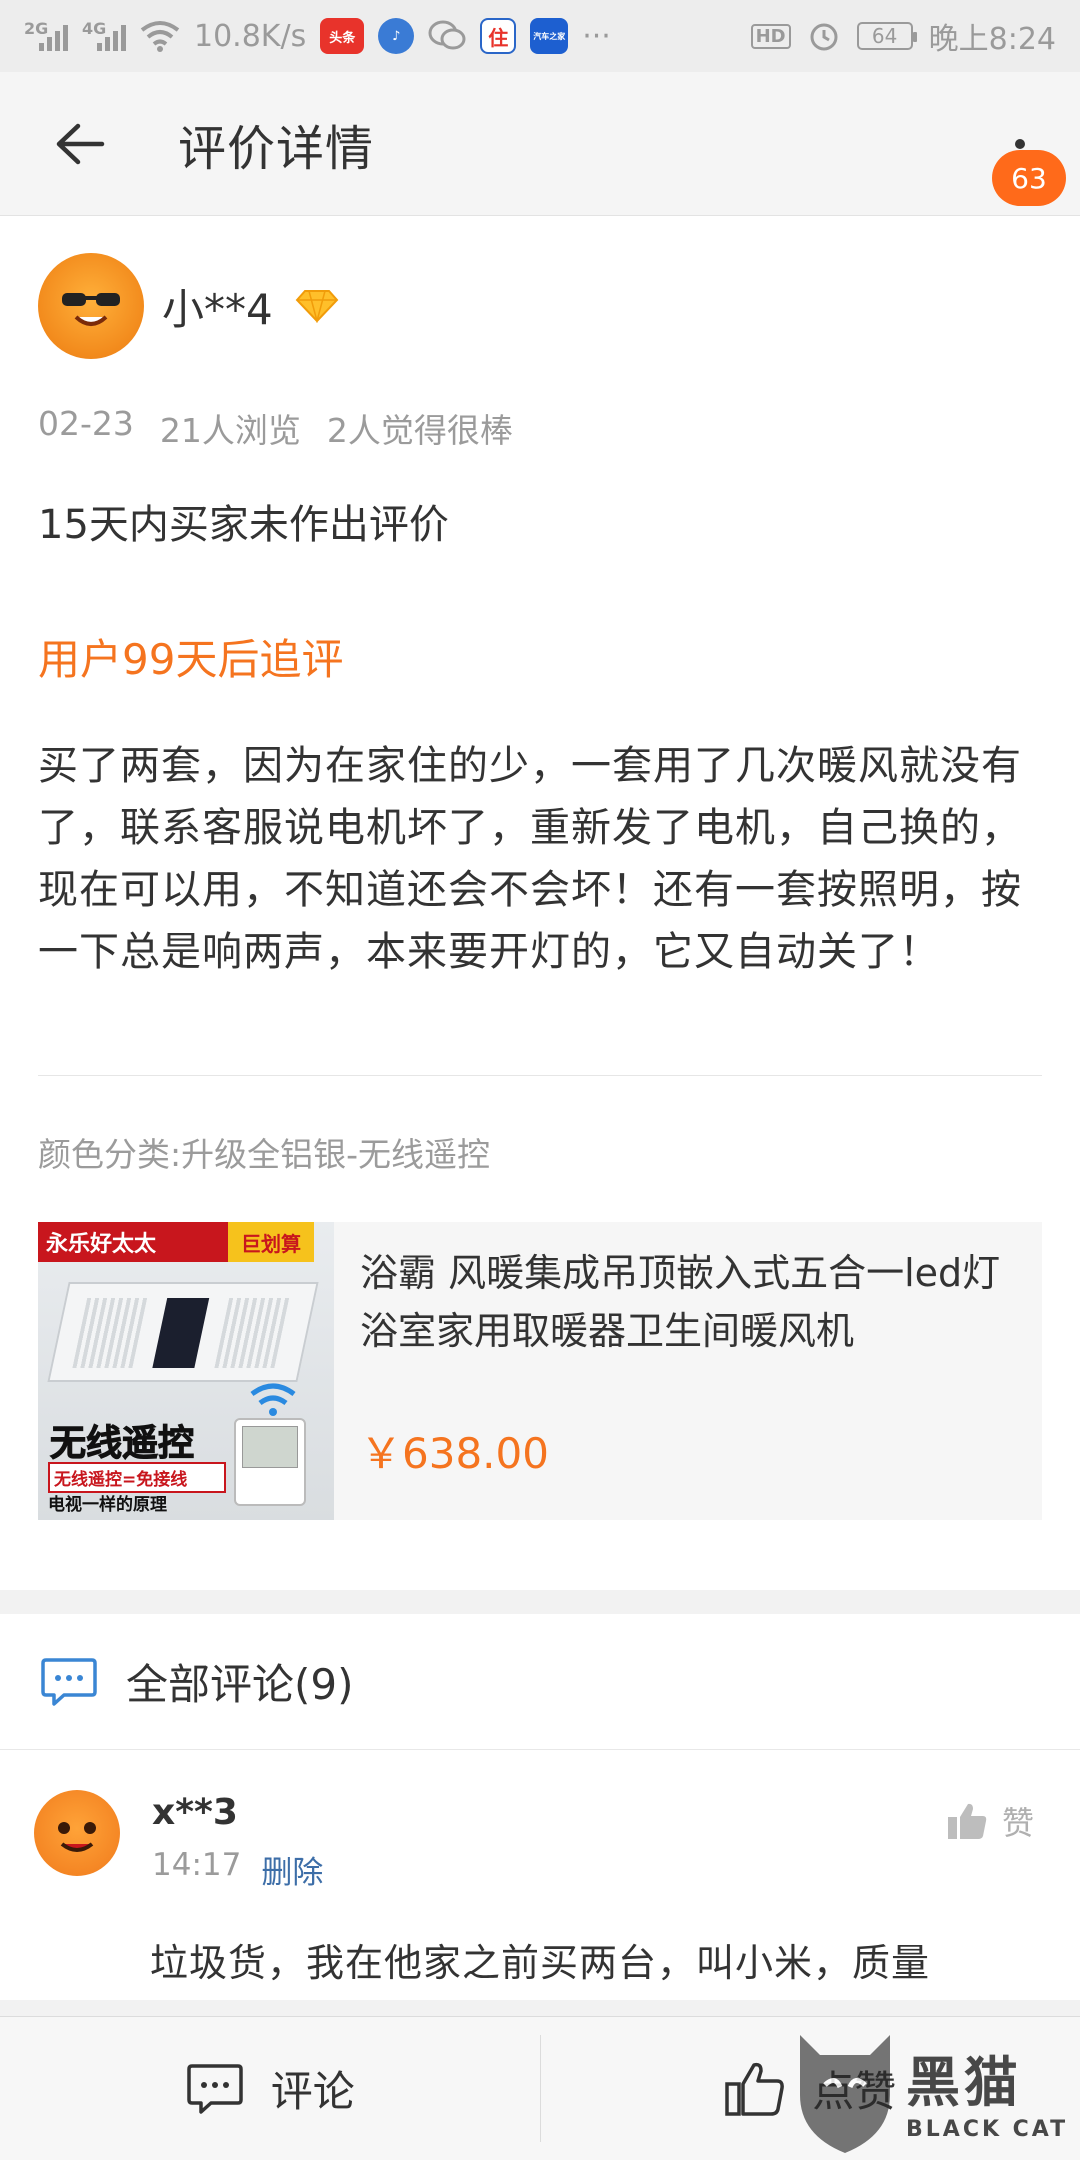 The image size is (1080, 2160). I want to click on heater-panel-icon, so click(183, 1332).